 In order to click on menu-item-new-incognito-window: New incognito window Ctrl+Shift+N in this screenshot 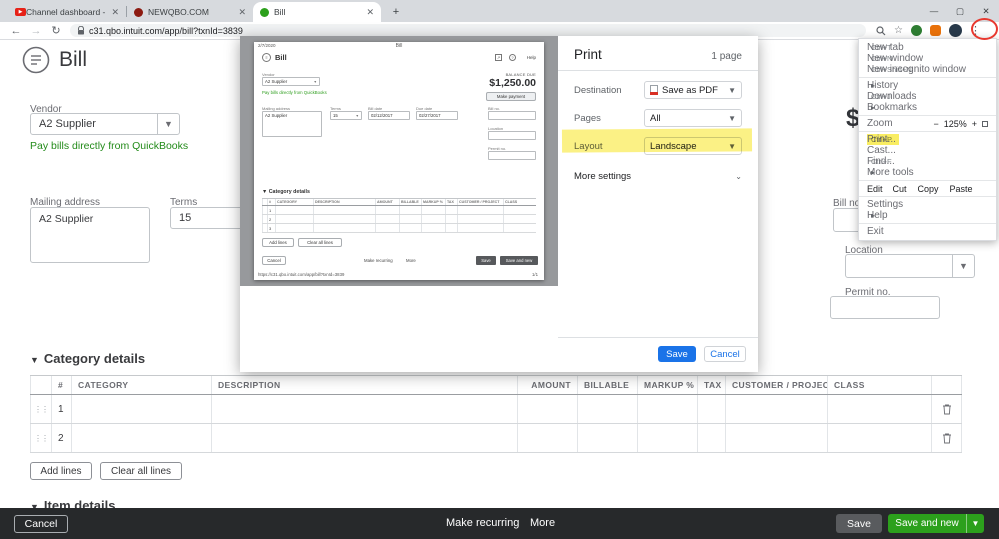, I will do `click(927, 69)`.